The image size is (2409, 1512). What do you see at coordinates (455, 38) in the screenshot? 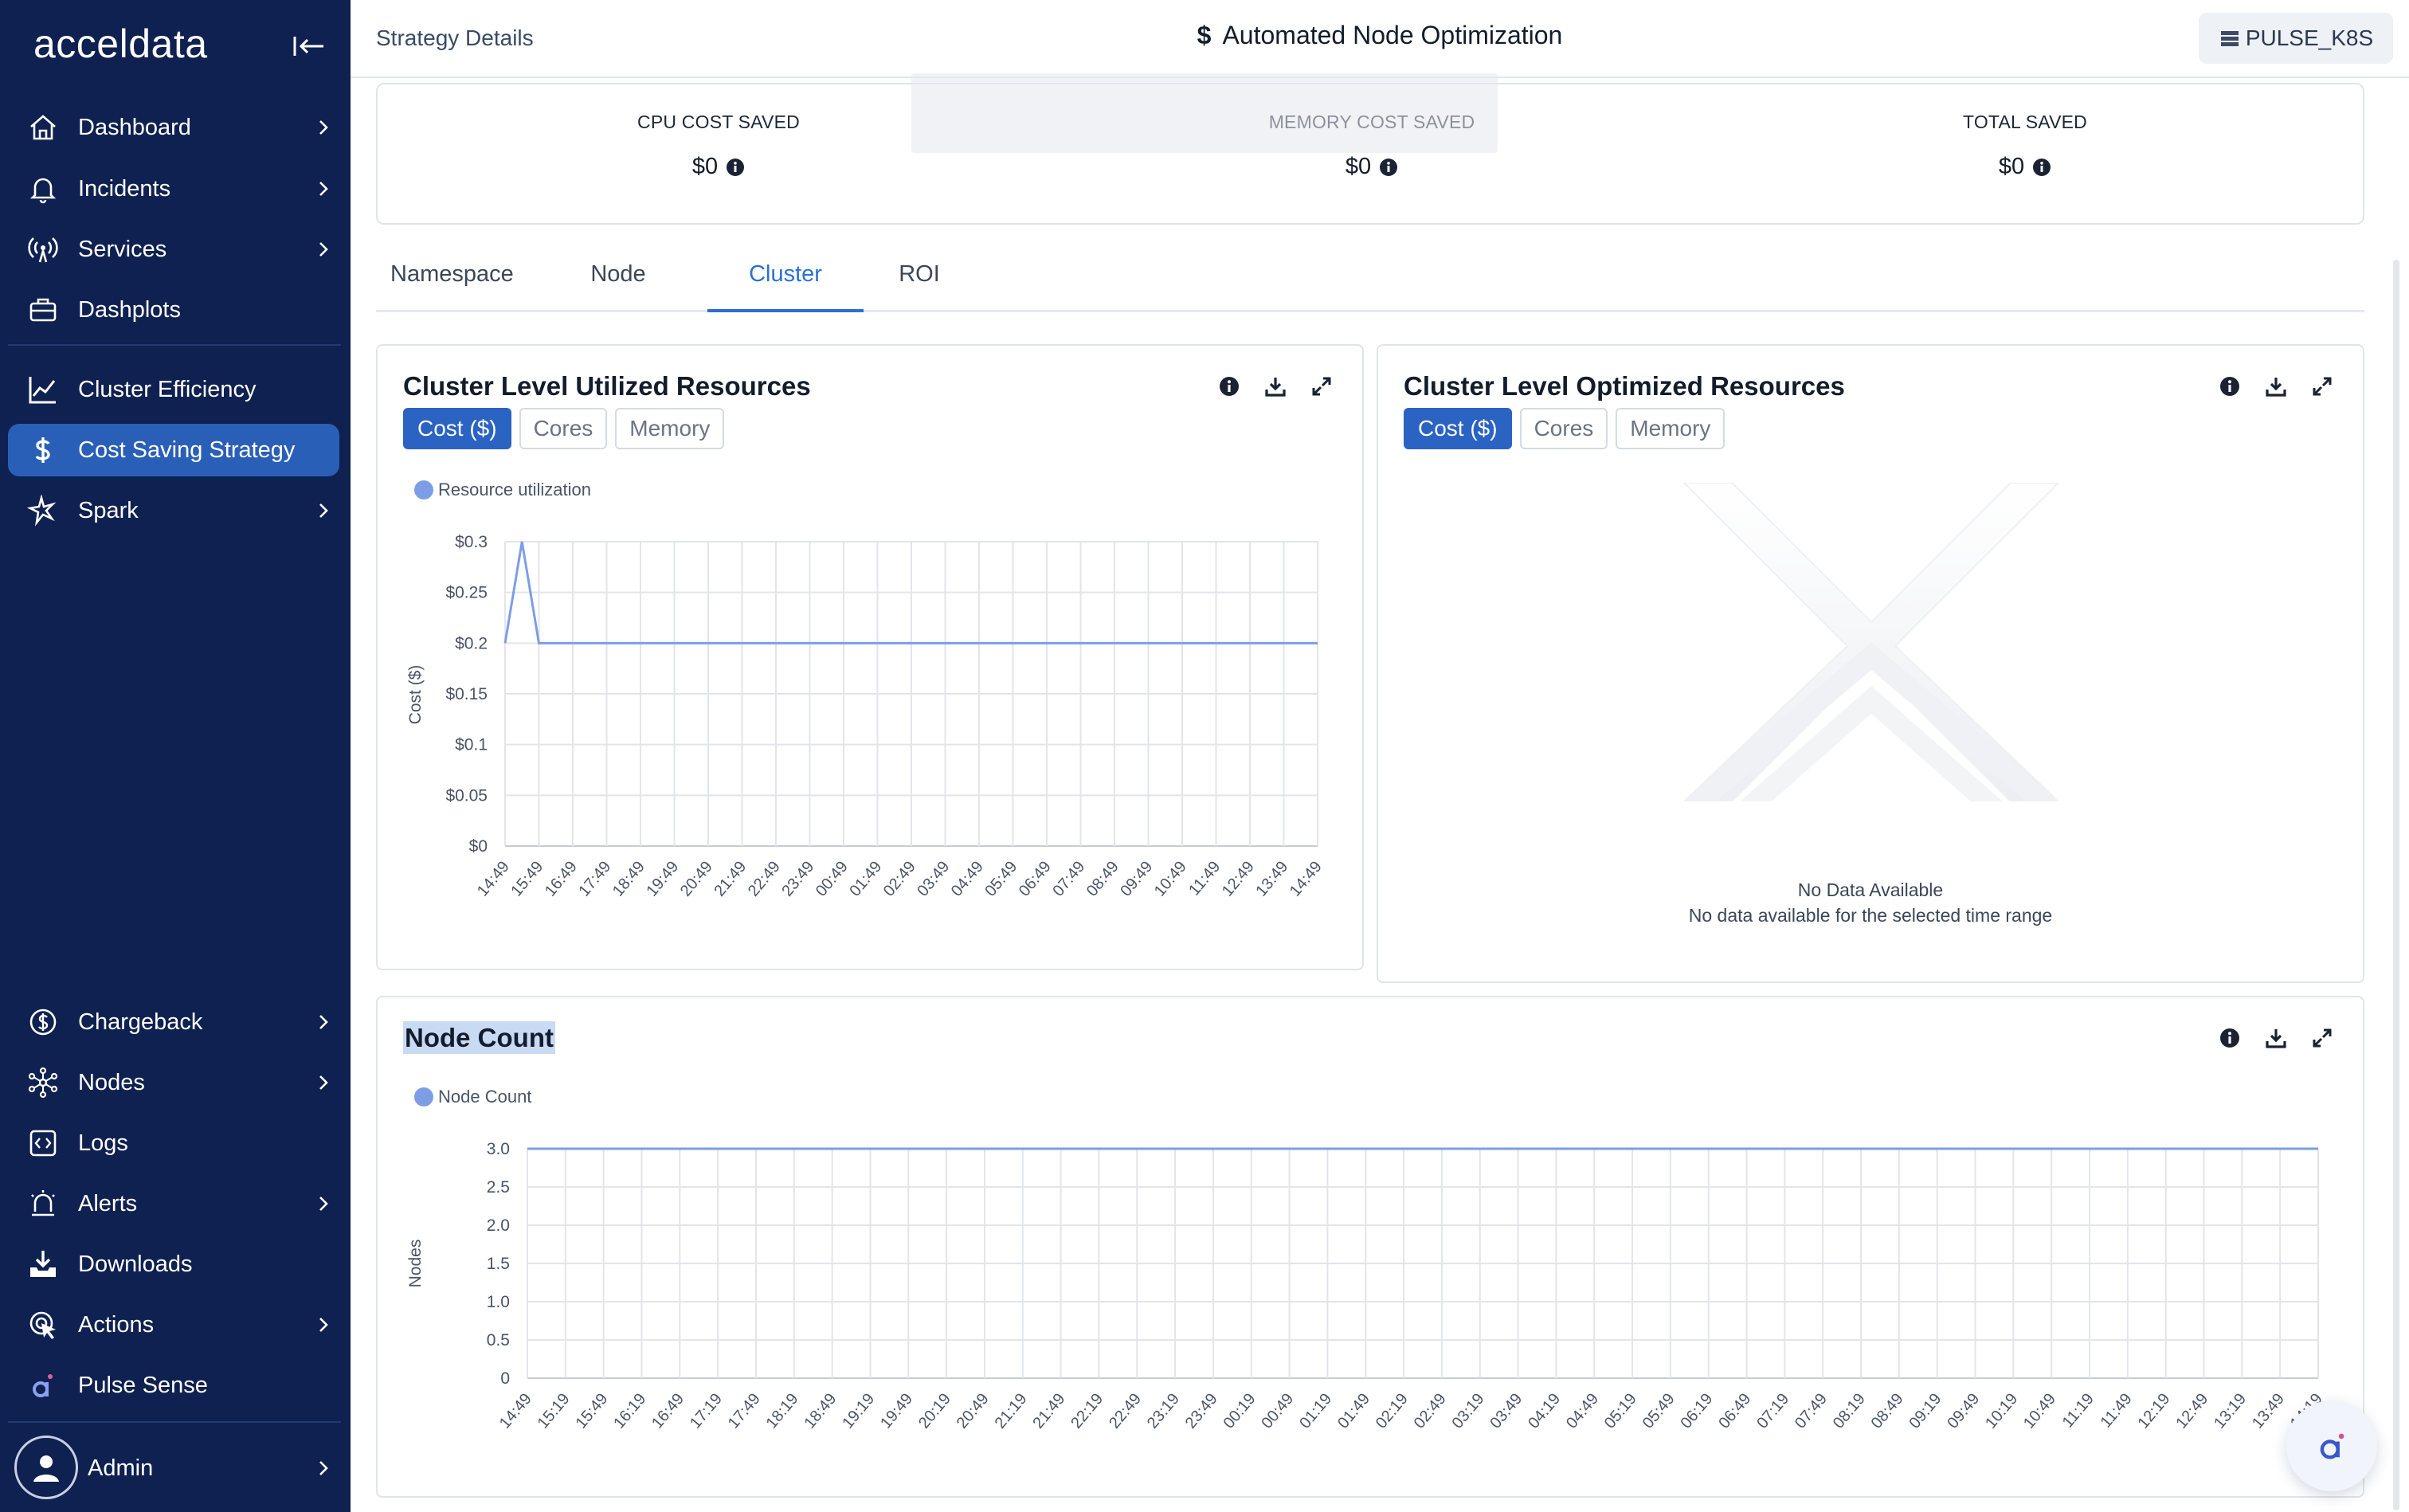
I see `breadcrumb: Strategy Details` at bounding box center [455, 38].